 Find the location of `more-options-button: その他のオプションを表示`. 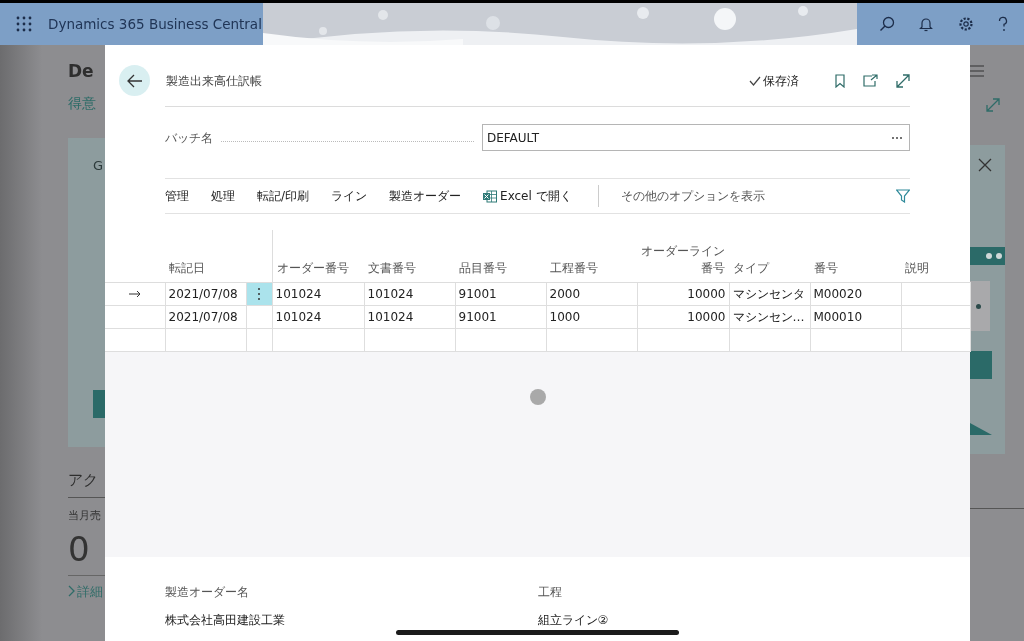

more-options-button: その他のオプションを表示 is located at coordinates (698, 196).